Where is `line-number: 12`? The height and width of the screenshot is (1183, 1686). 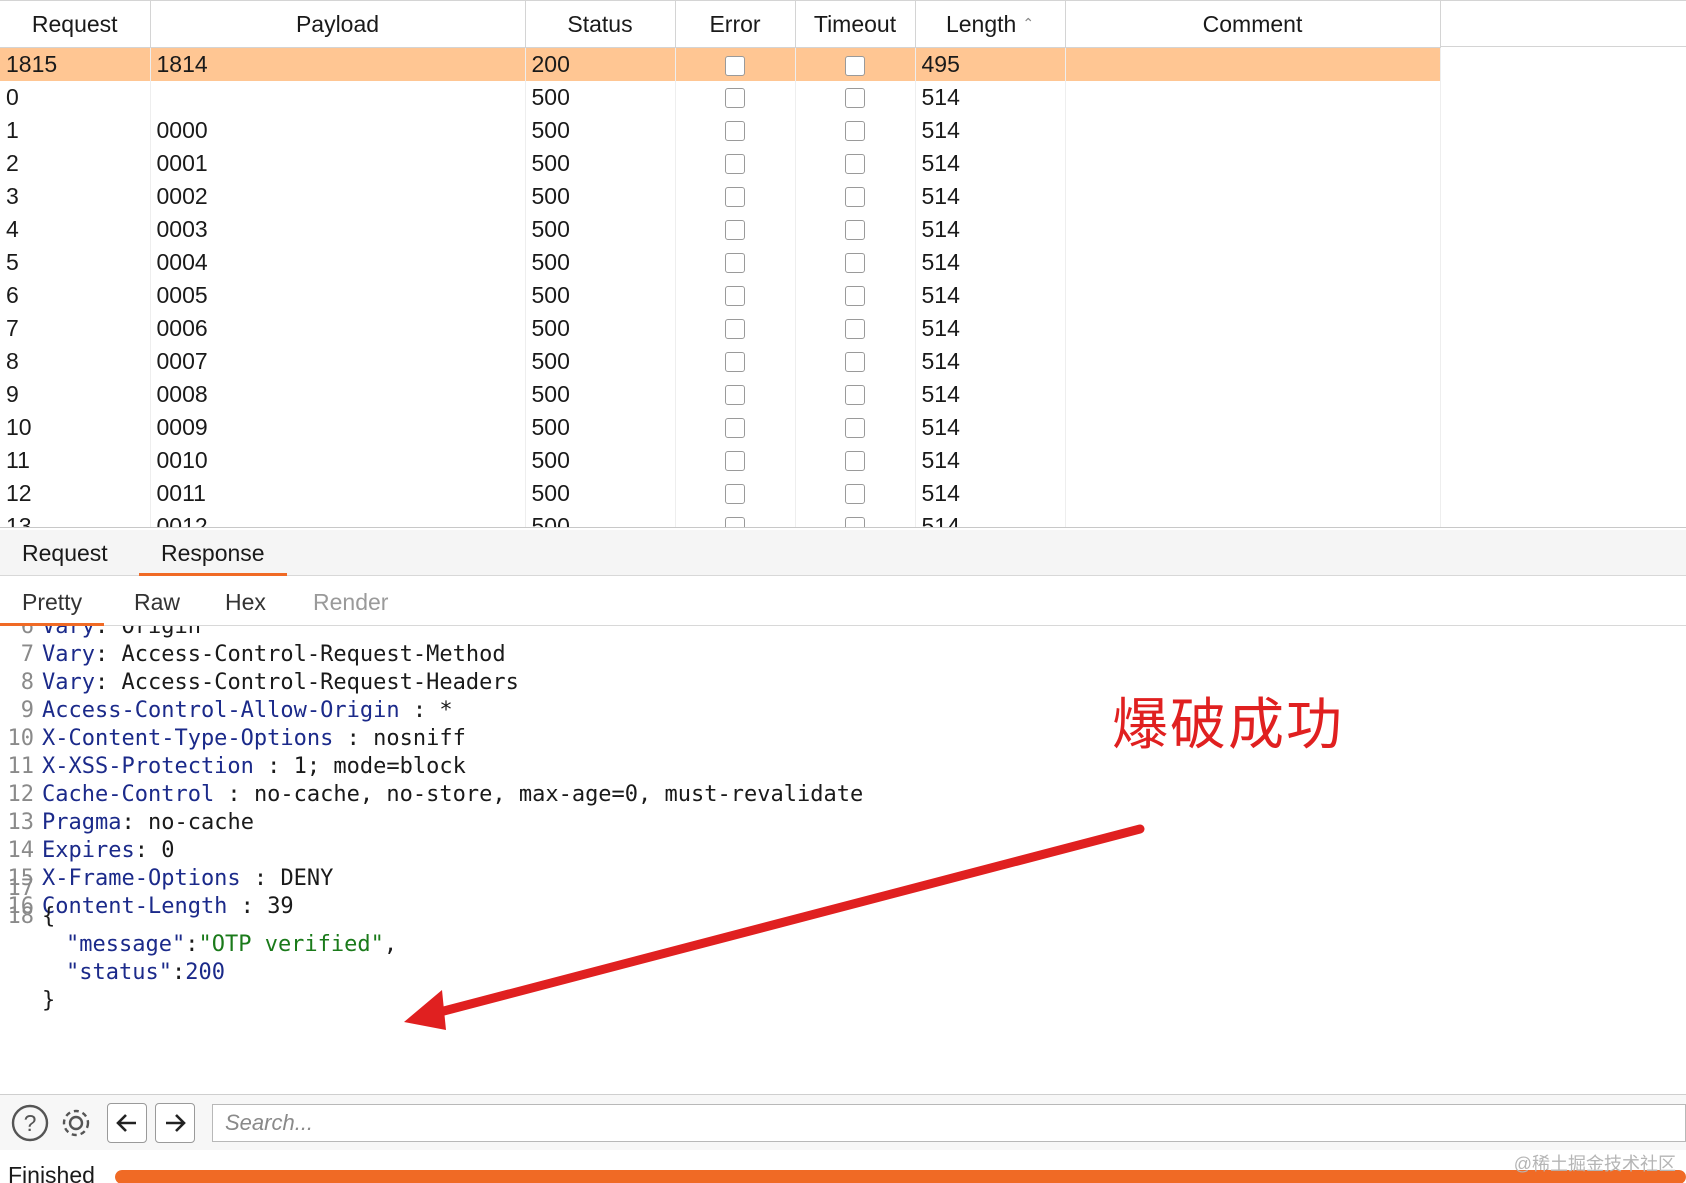
line-number: 12 is located at coordinates (21, 794).